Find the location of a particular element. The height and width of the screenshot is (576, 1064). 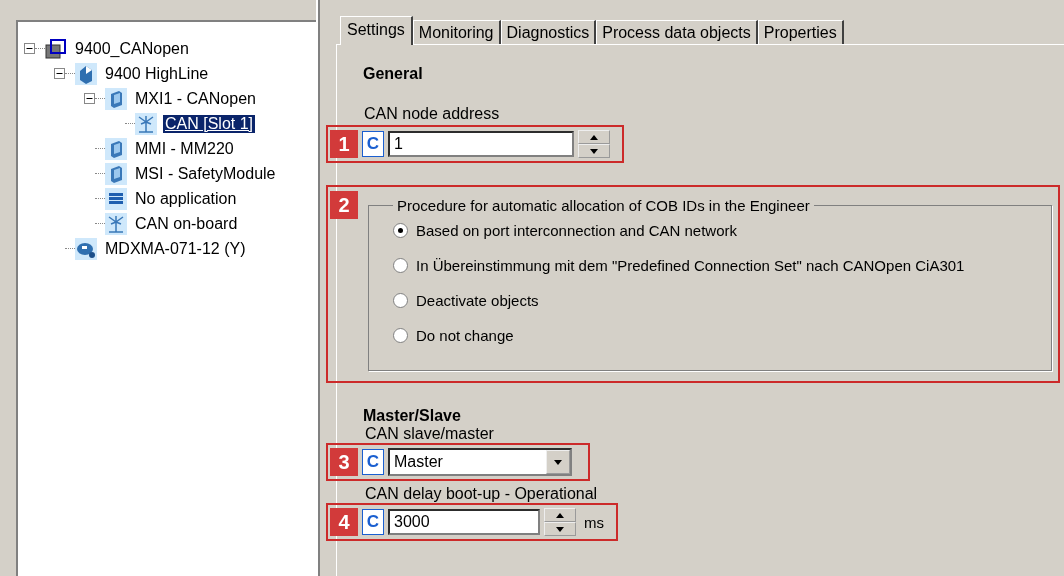

unit-label: ms is located at coordinates (594, 522).